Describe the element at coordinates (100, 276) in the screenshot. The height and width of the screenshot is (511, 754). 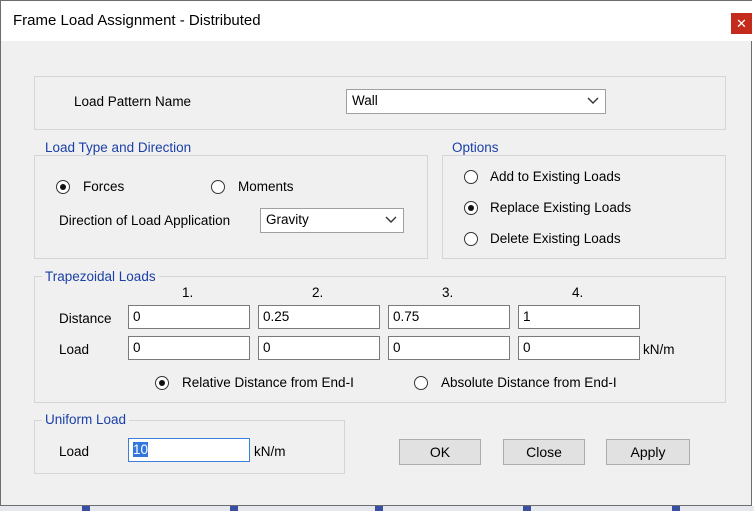
I see `trapezoidal-legend: Trapezoidal Loads` at that location.